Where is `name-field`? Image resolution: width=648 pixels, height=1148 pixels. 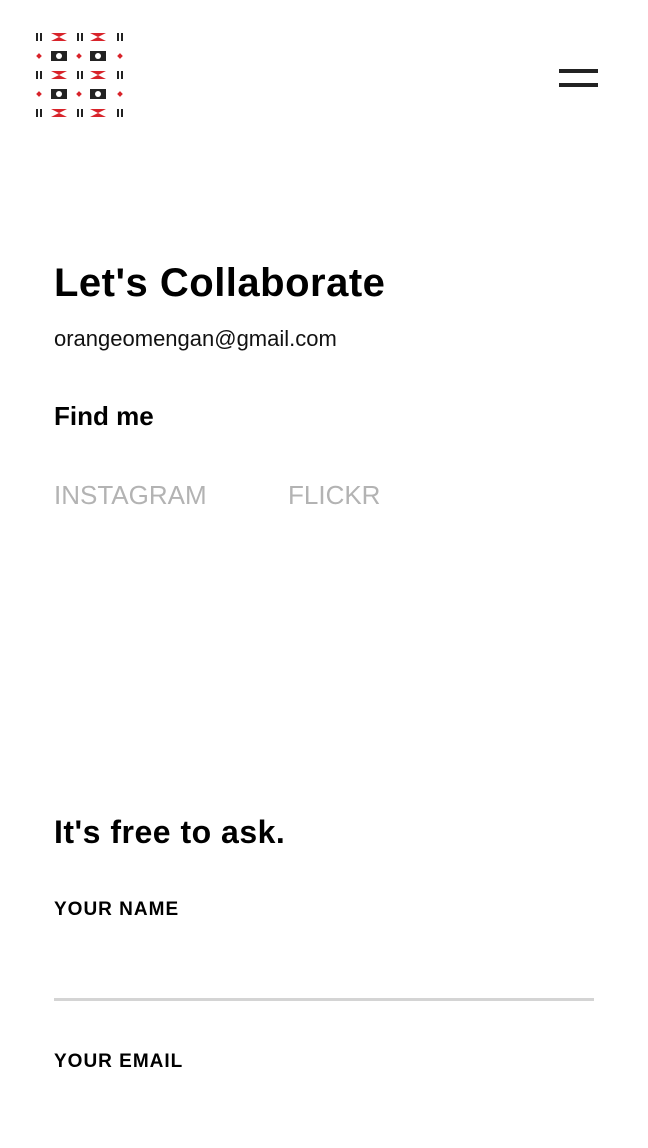
name-field is located at coordinates (324, 979).